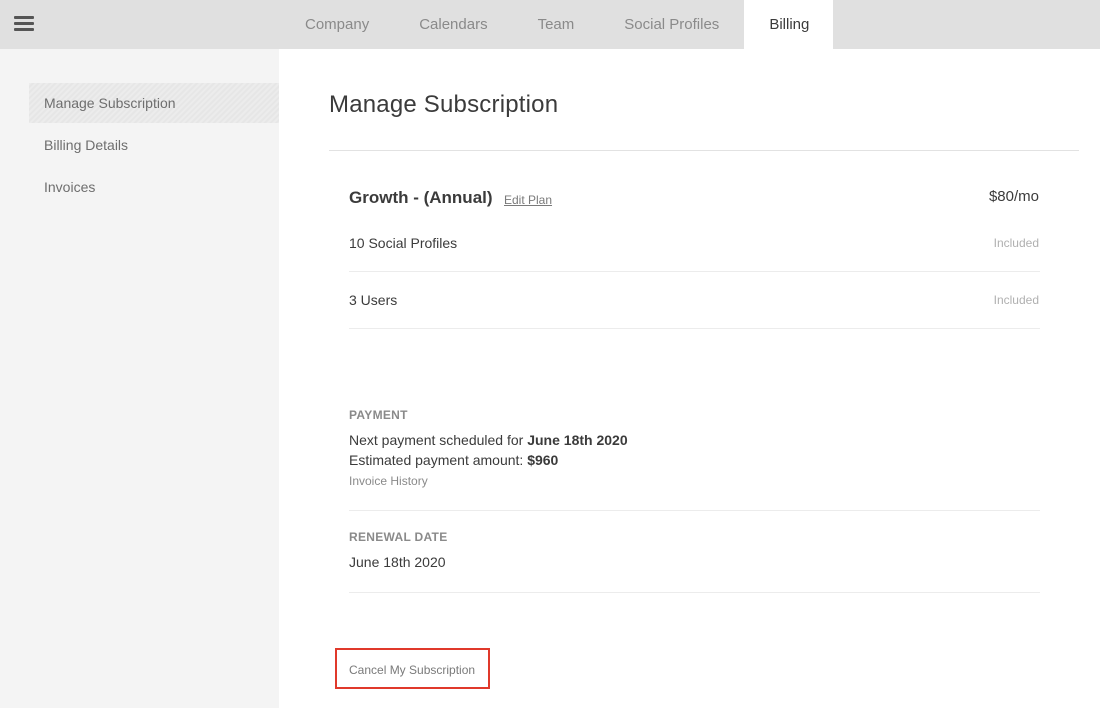 The width and height of the screenshot is (1100, 708). Describe the element at coordinates (154, 145) in the screenshot. I see `sidebar-item-billing-details: Billing Details` at that location.